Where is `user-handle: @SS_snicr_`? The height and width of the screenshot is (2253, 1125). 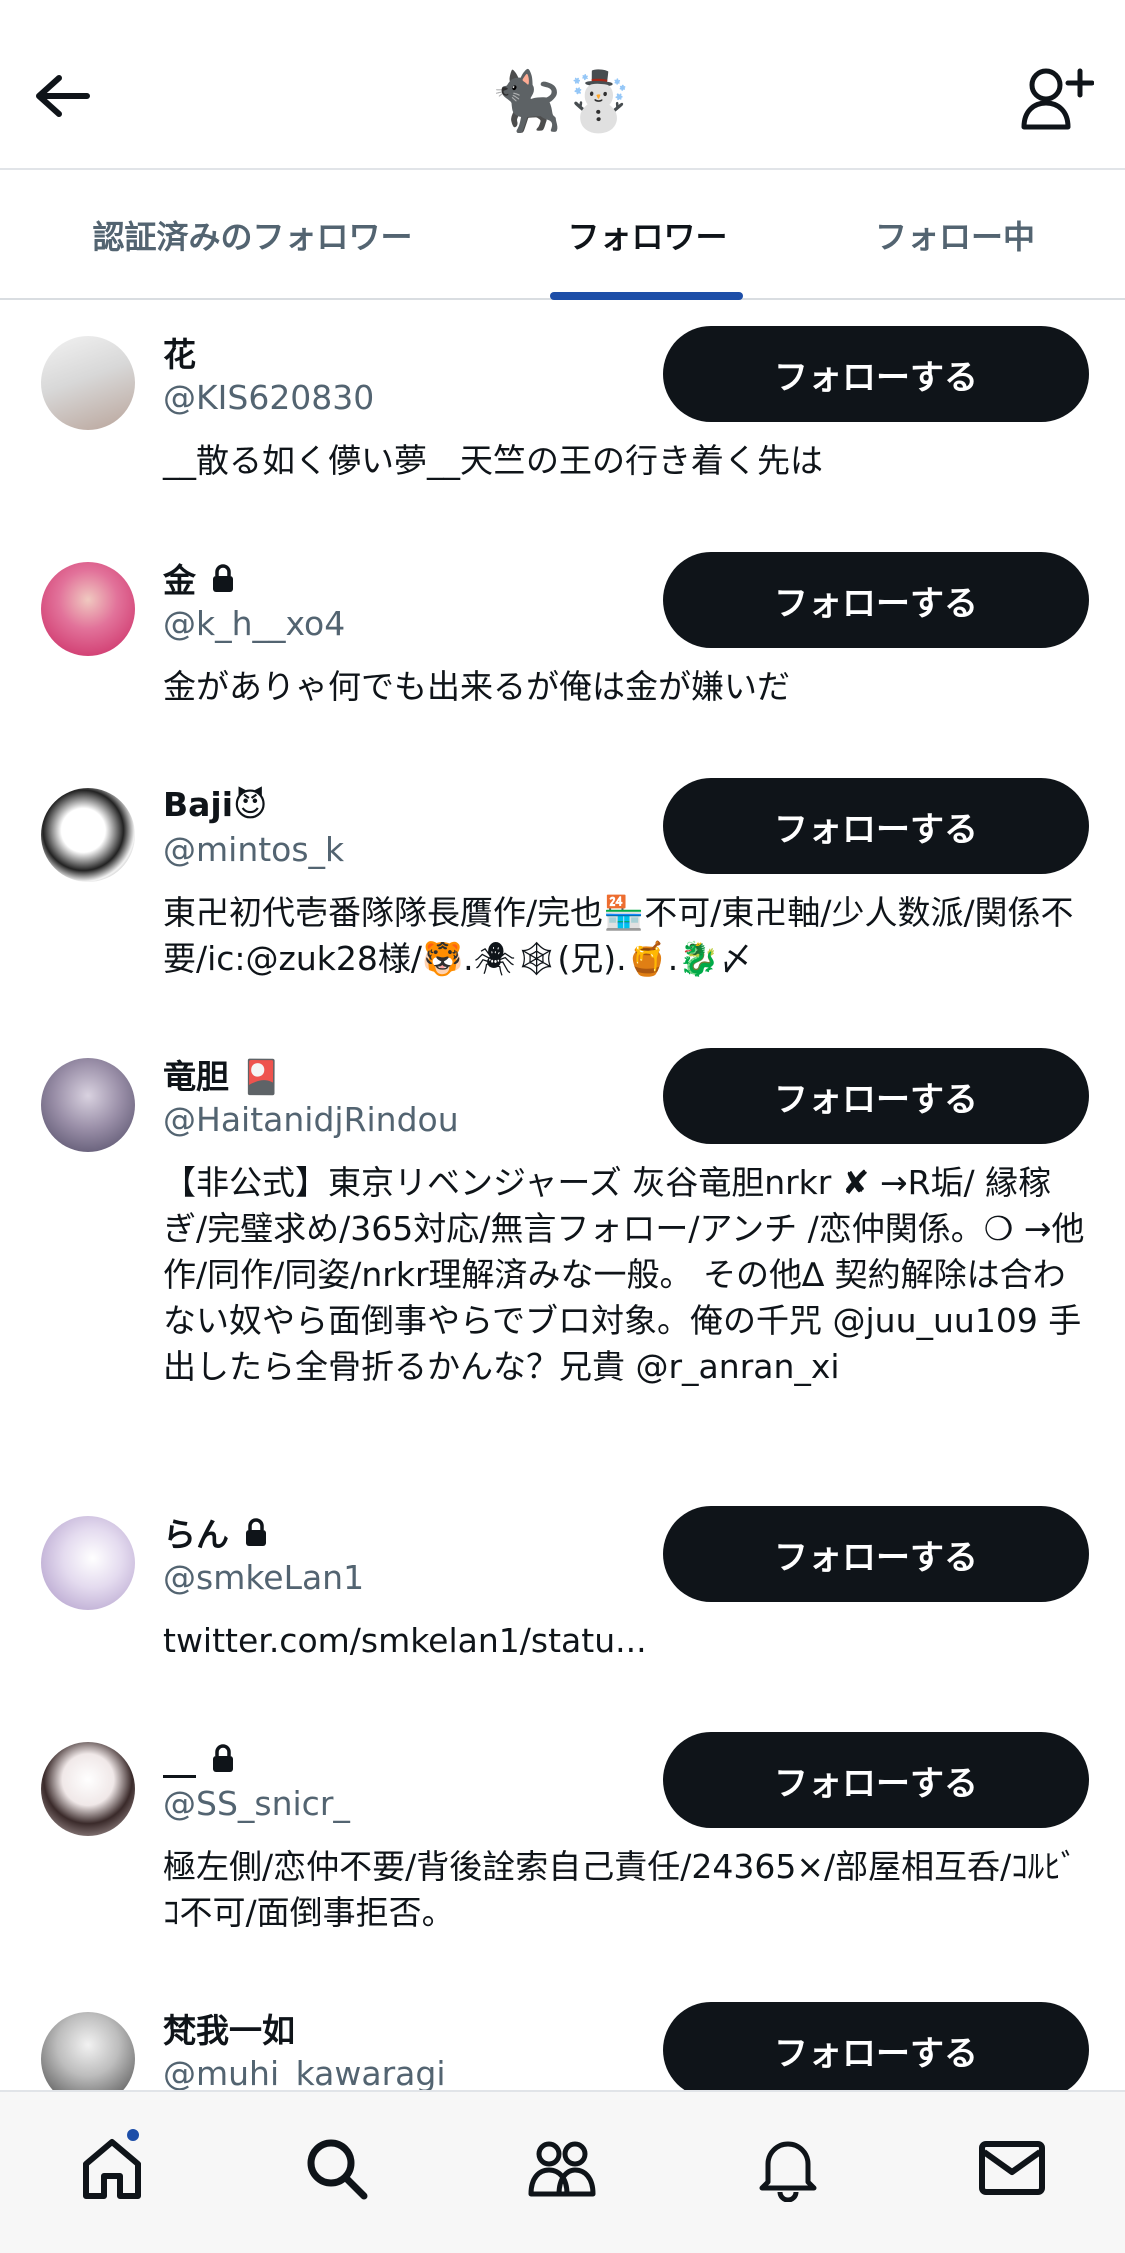 user-handle: @SS_snicr_ is located at coordinates (256, 1803).